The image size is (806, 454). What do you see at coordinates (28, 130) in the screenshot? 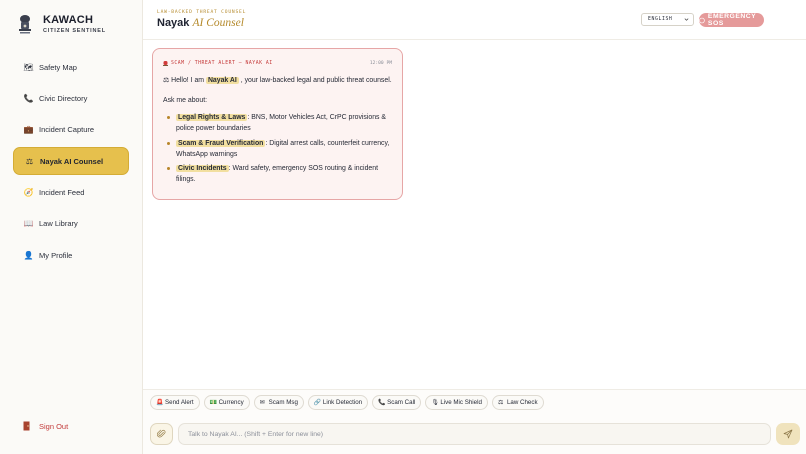
I see `briefcase-icon: 💼` at bounding box center [28, 130].